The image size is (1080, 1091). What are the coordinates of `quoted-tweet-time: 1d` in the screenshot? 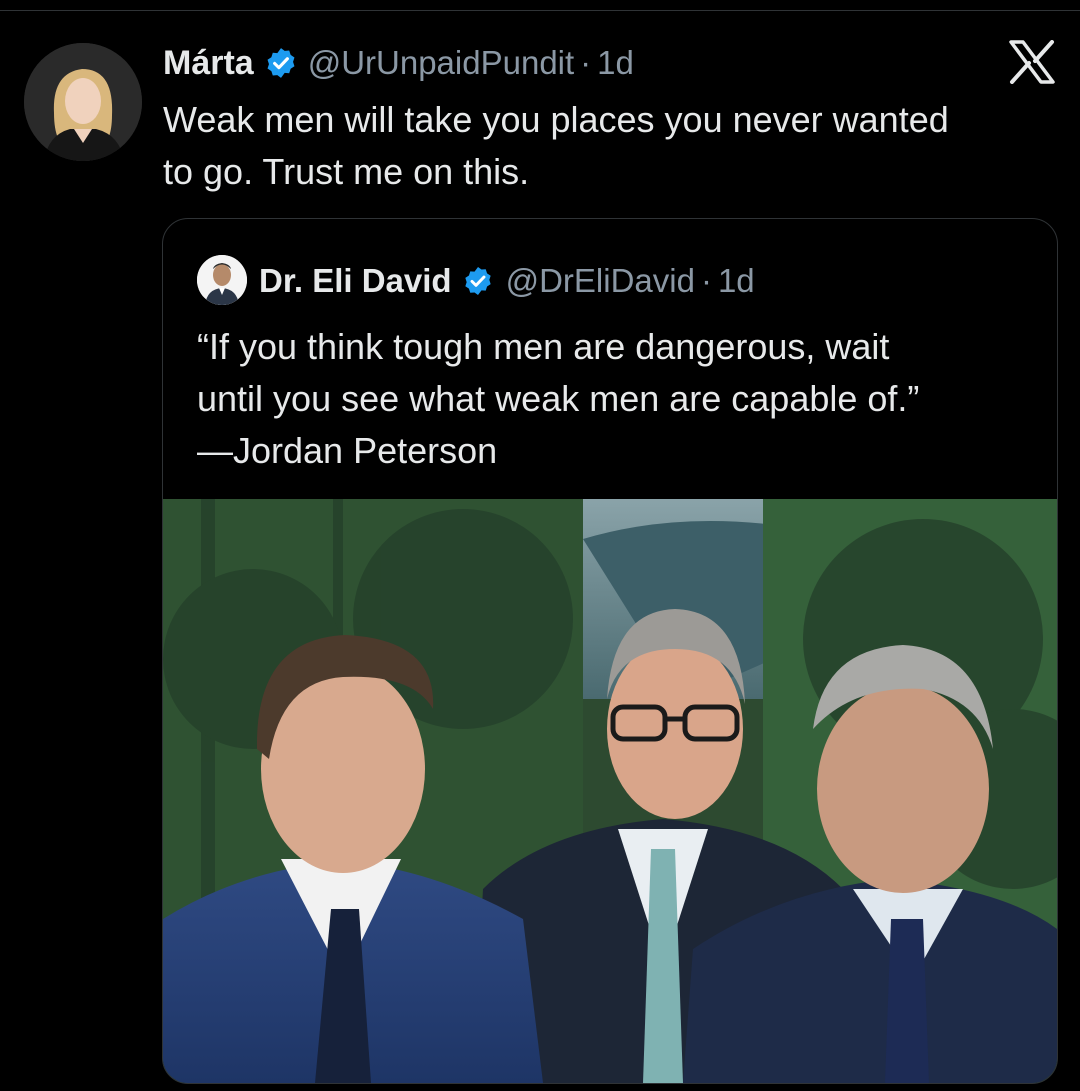 It's located at (736, 281).